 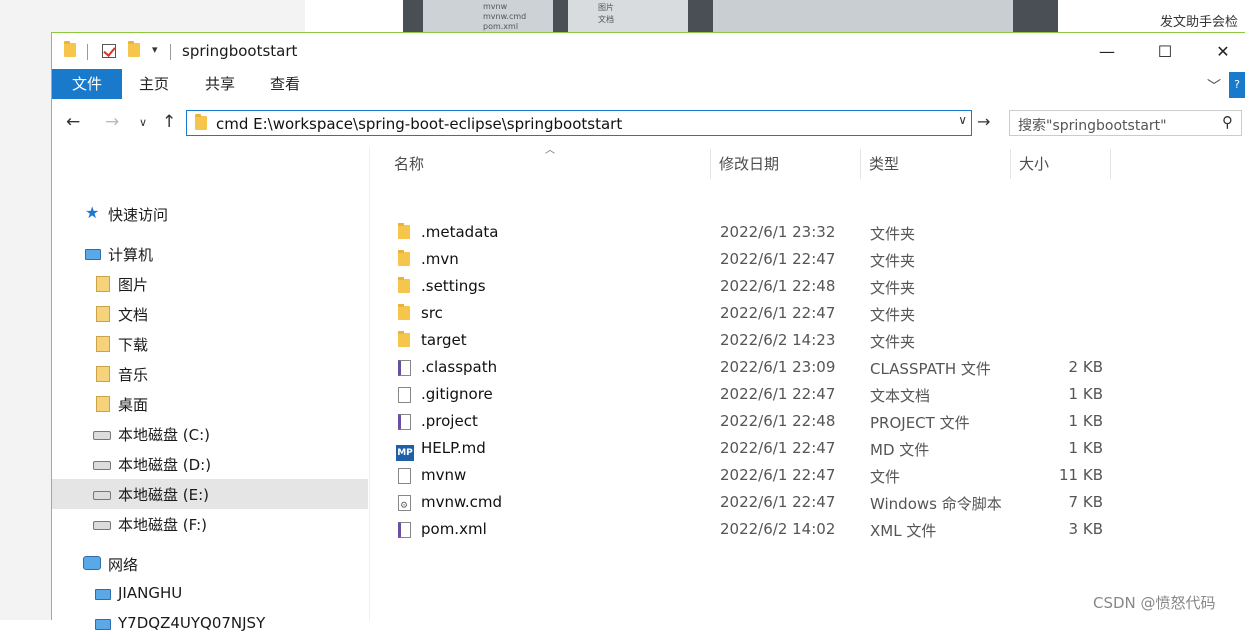 I want to click on search-placeholder: 搜索"springbootstart", so click(x=1092, y=126).